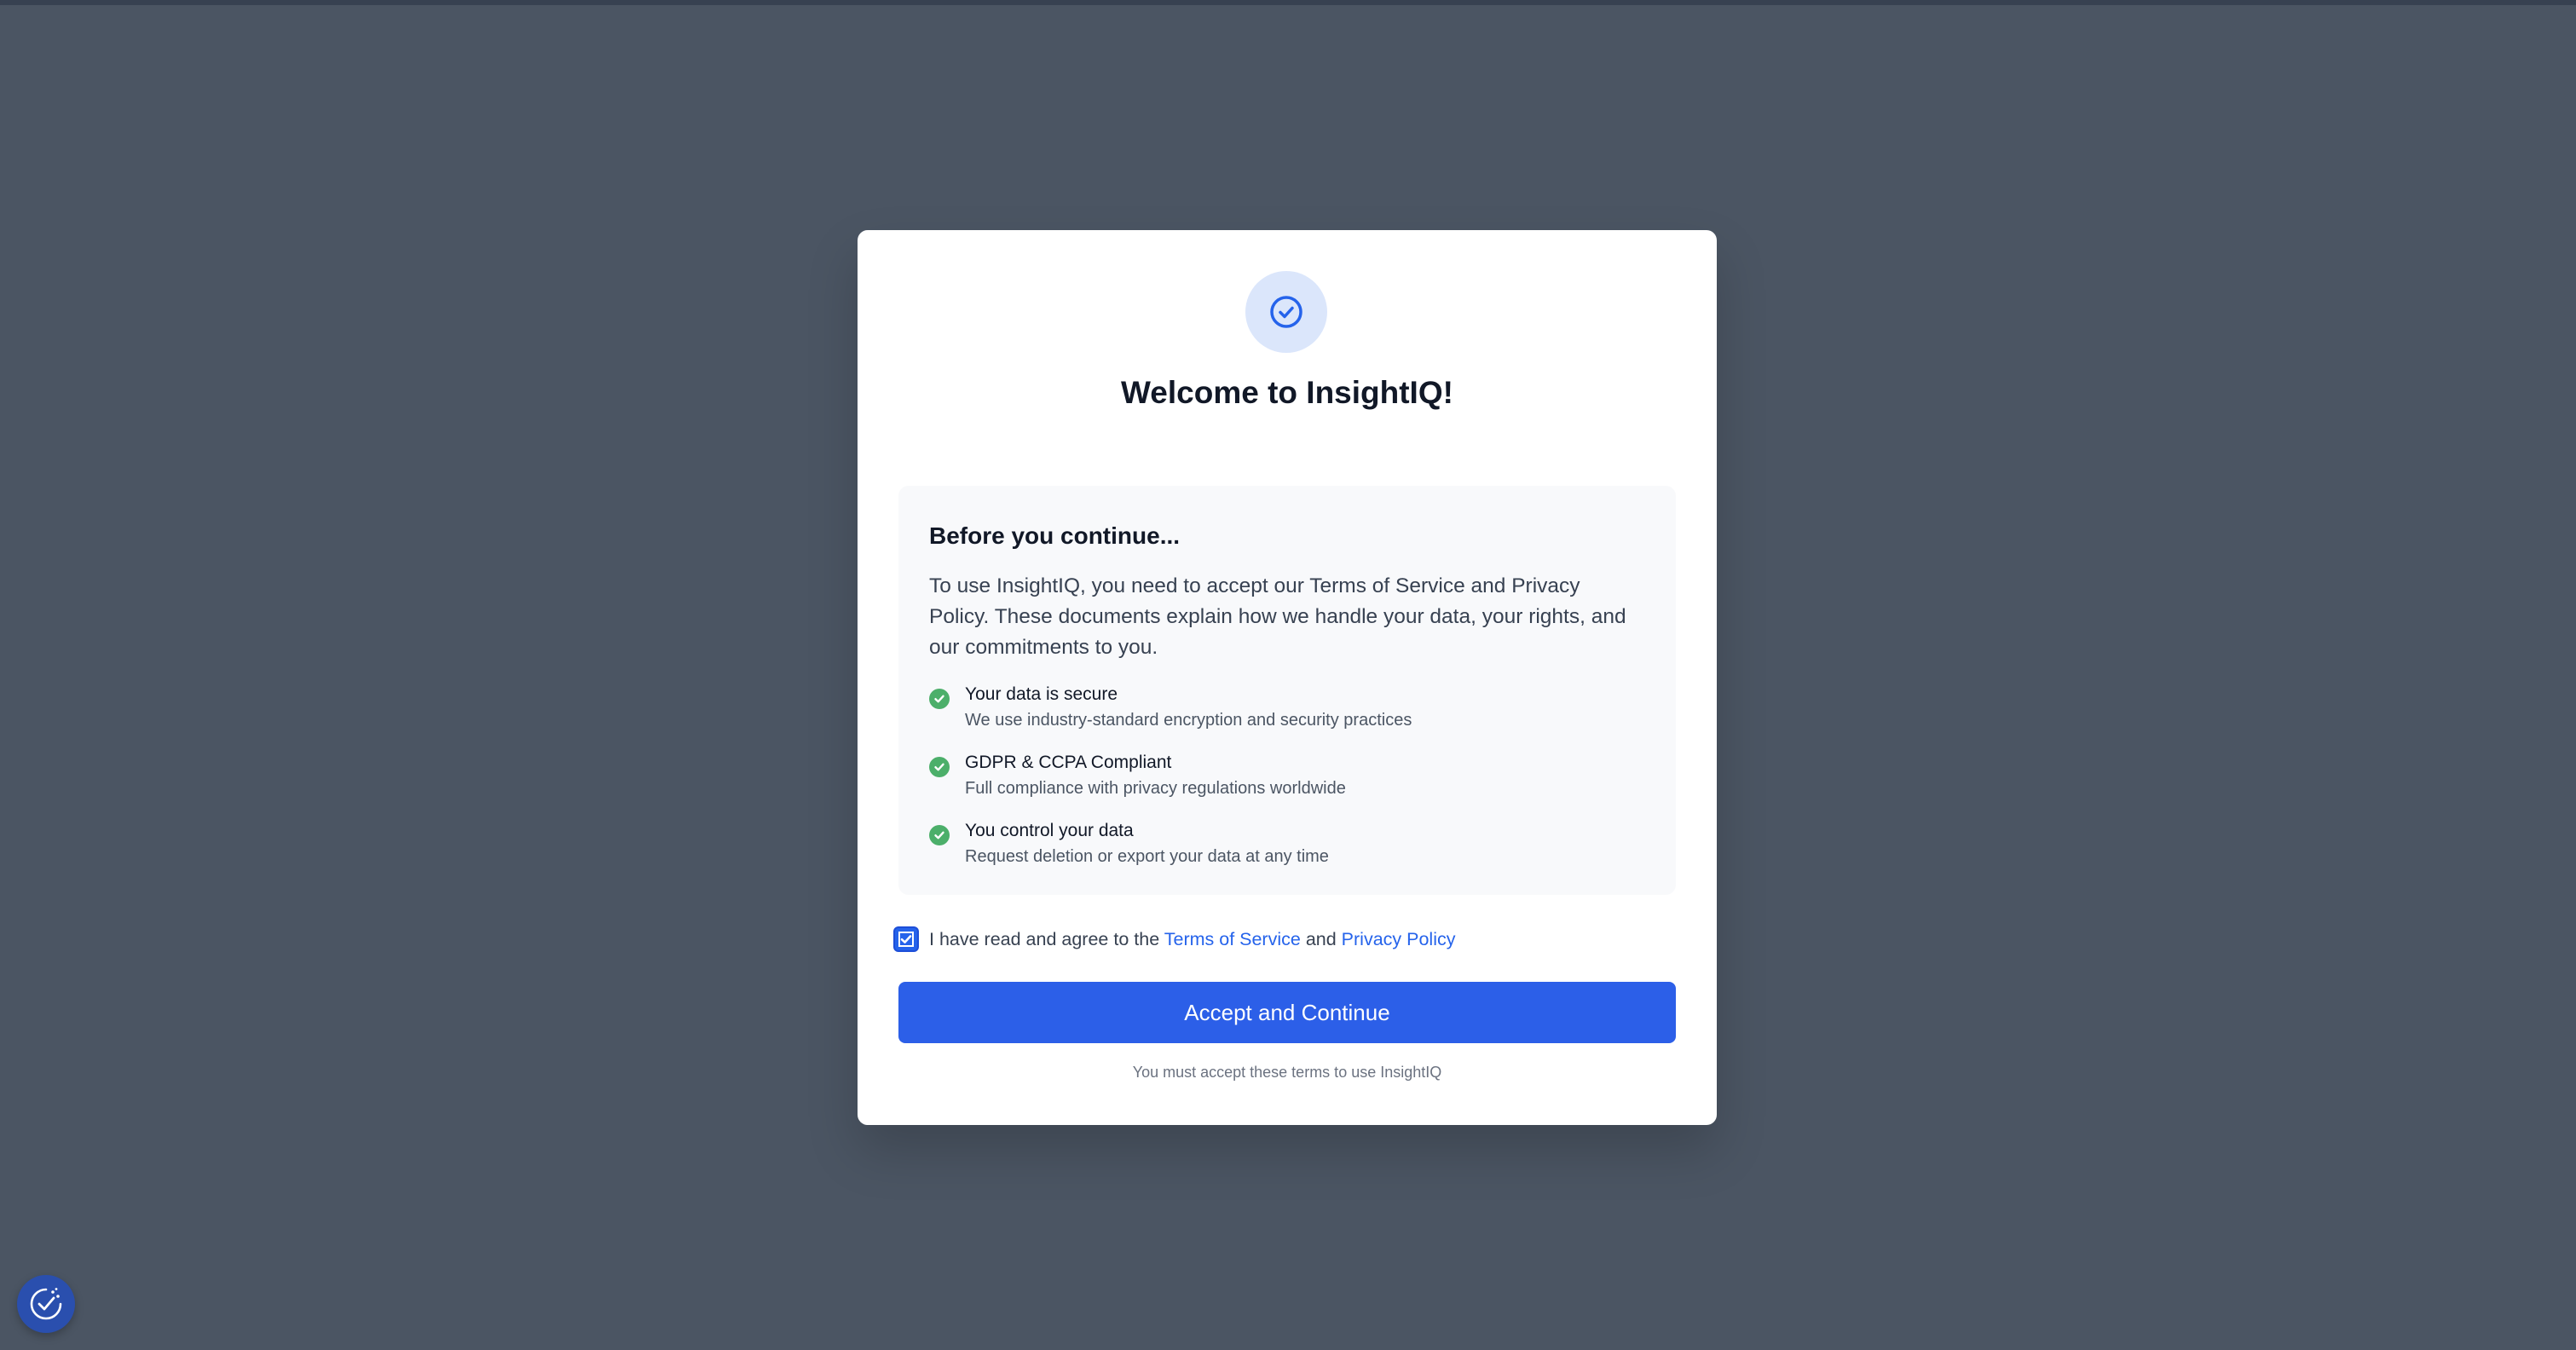 The width and height of the screenshot is (2576, 1350). Describe the element at coordinates (1287, 393) in the screenshot. I see `modal-title: Welcome to InsightIQ!` at that location.